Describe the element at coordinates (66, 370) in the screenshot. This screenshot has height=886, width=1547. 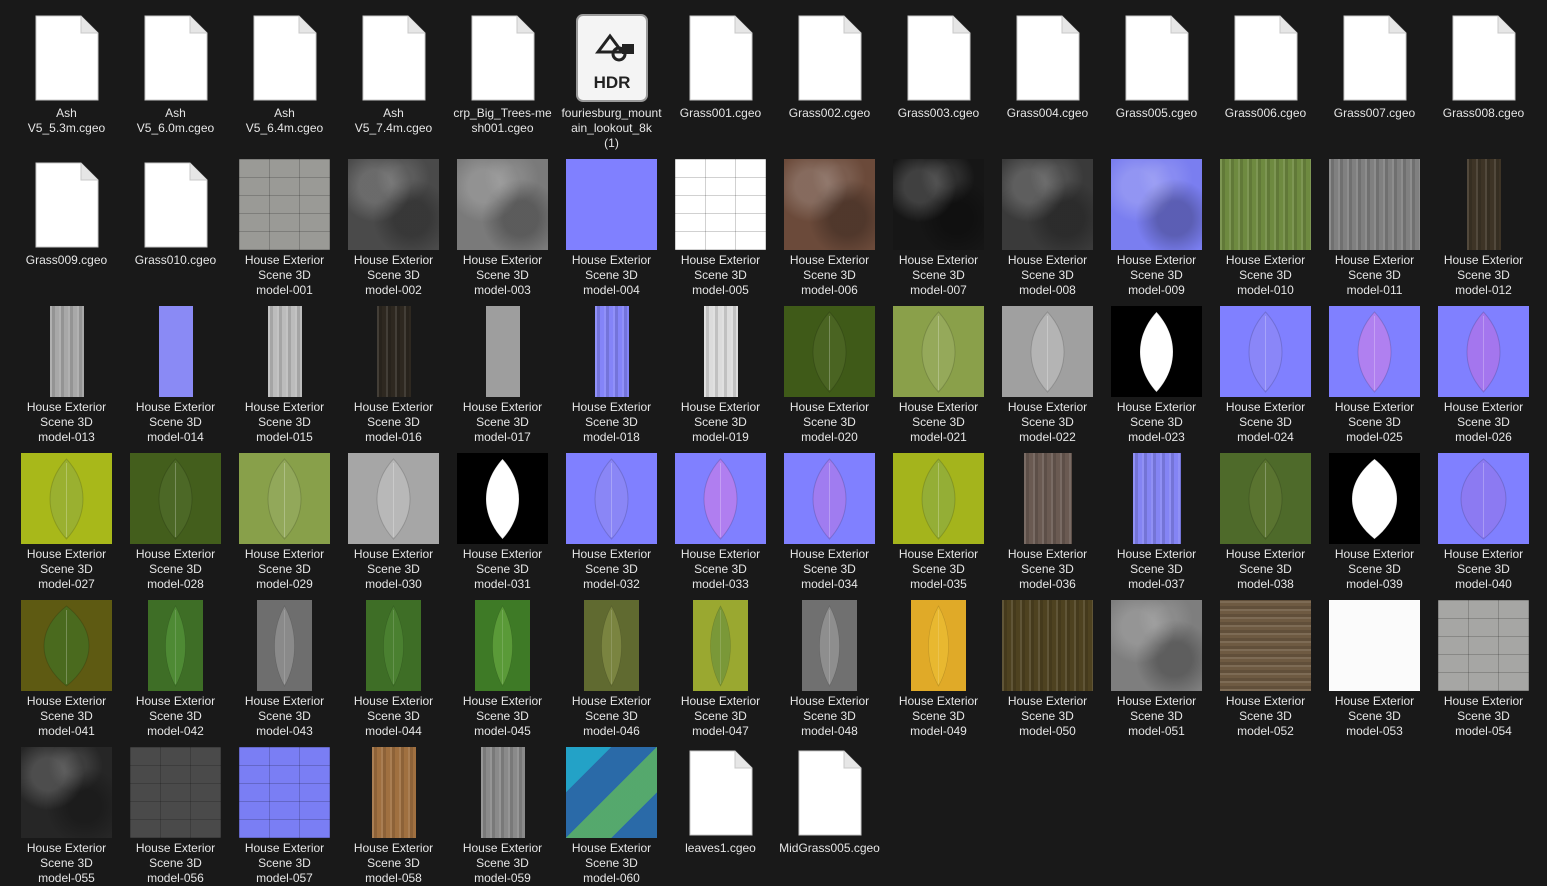
I see `file-item: House Exterior Scene 3D model-013` at that location.